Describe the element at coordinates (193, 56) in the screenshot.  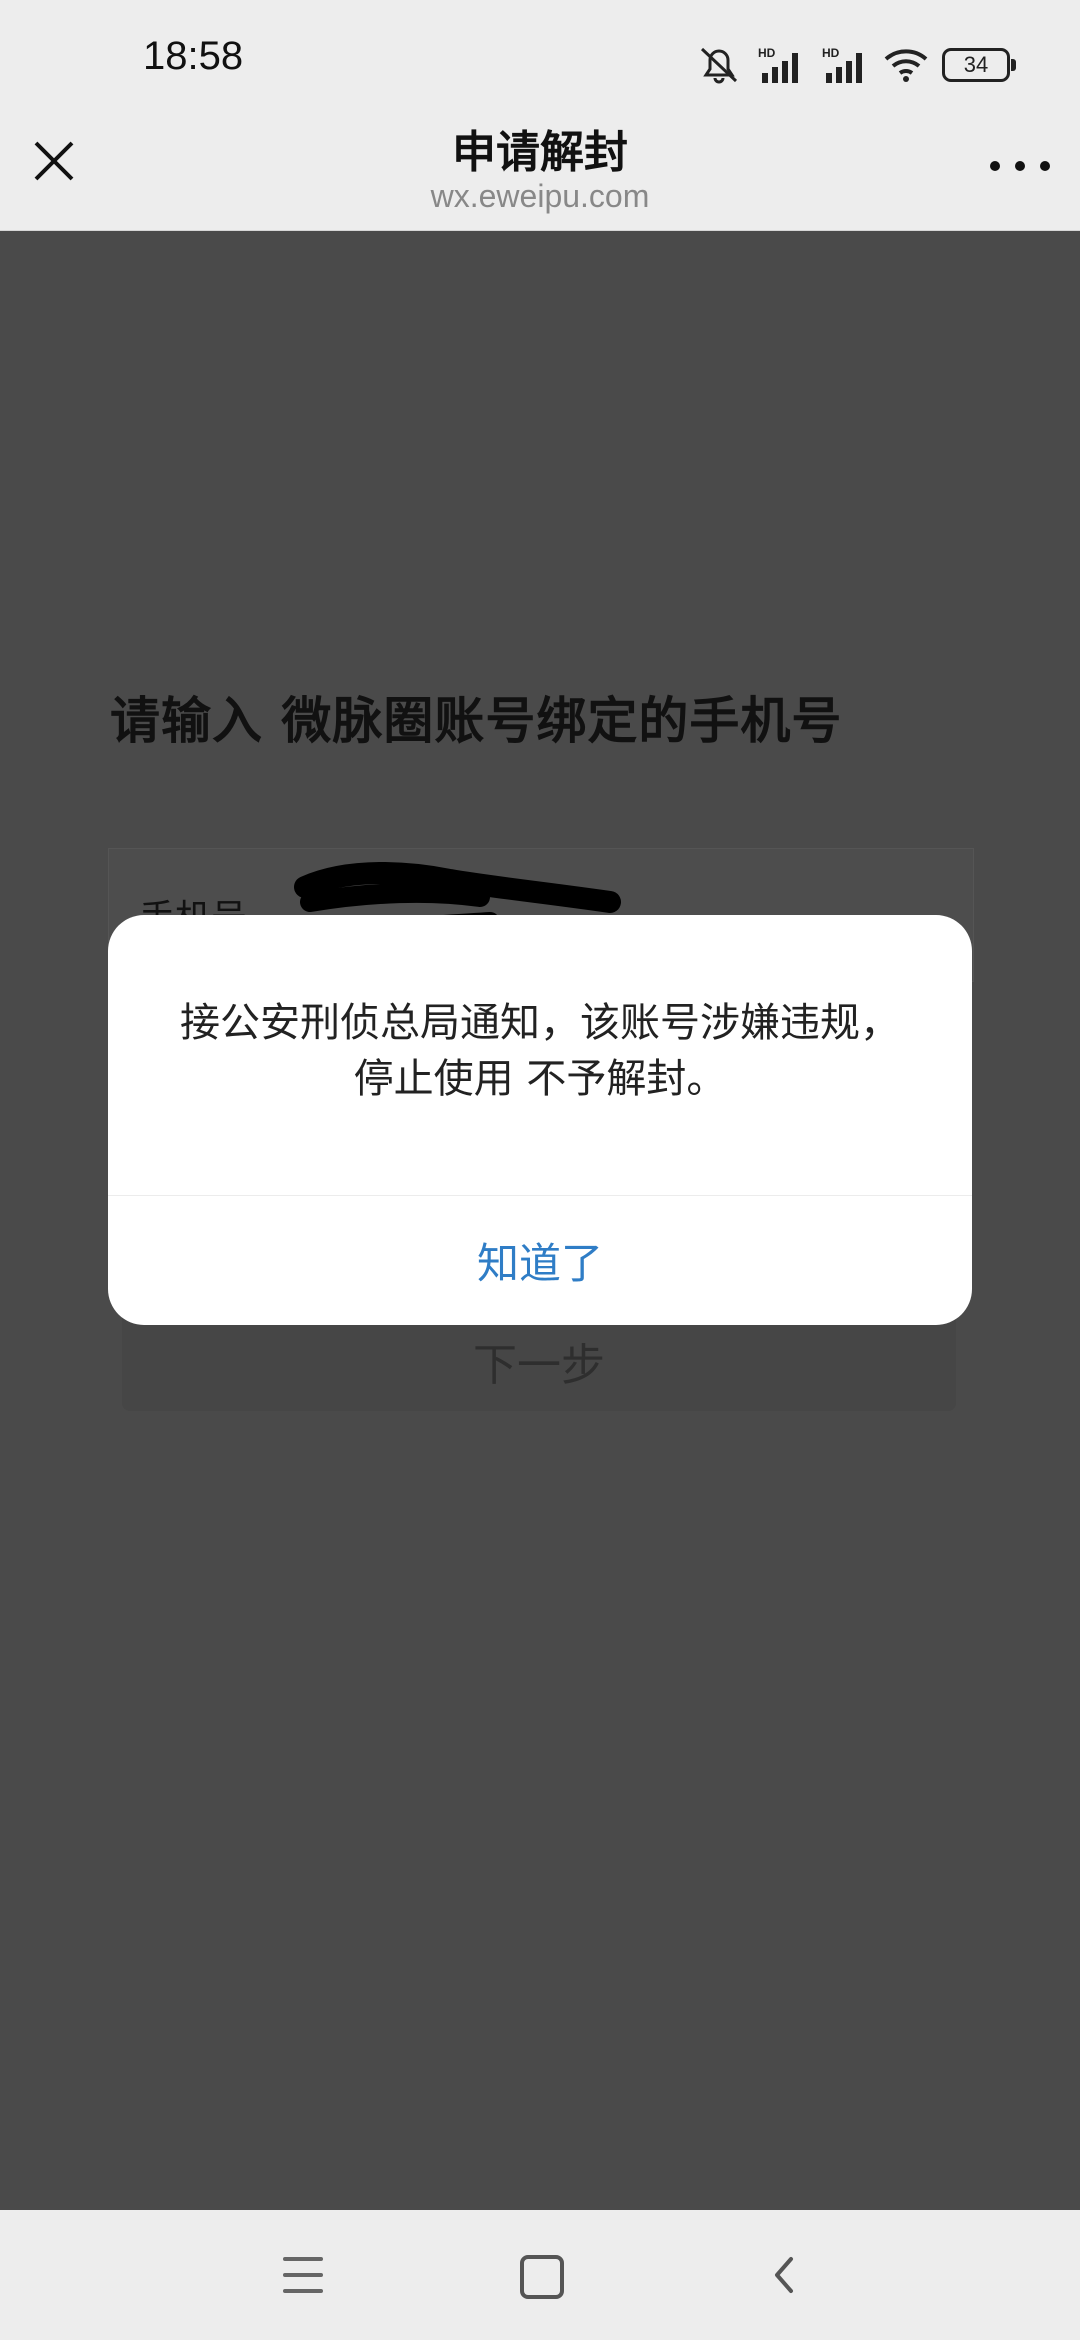
I see `status-time: 18:58` at that location.